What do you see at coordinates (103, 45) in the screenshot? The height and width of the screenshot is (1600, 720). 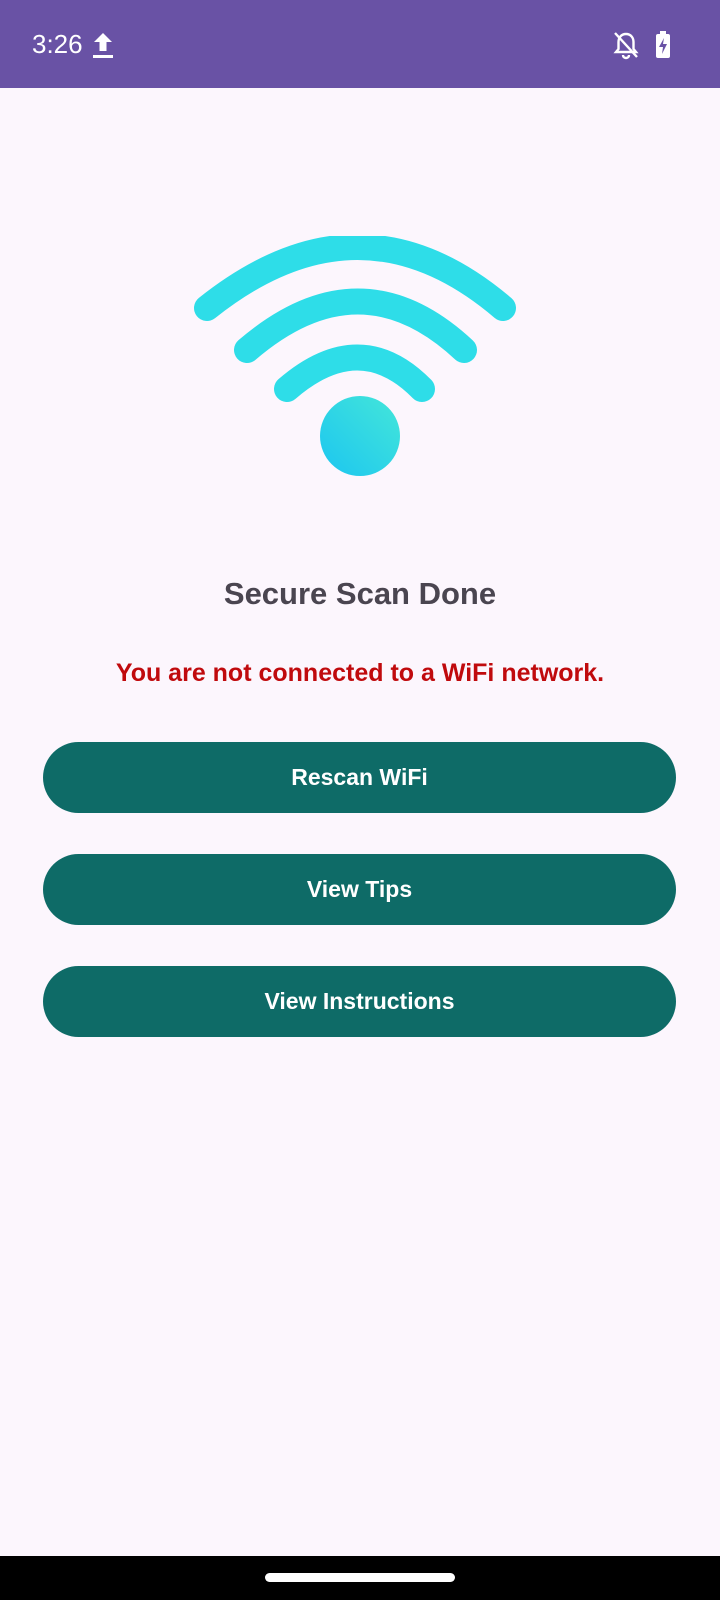 I see `upload-icon` at bounding box center [103, 45].